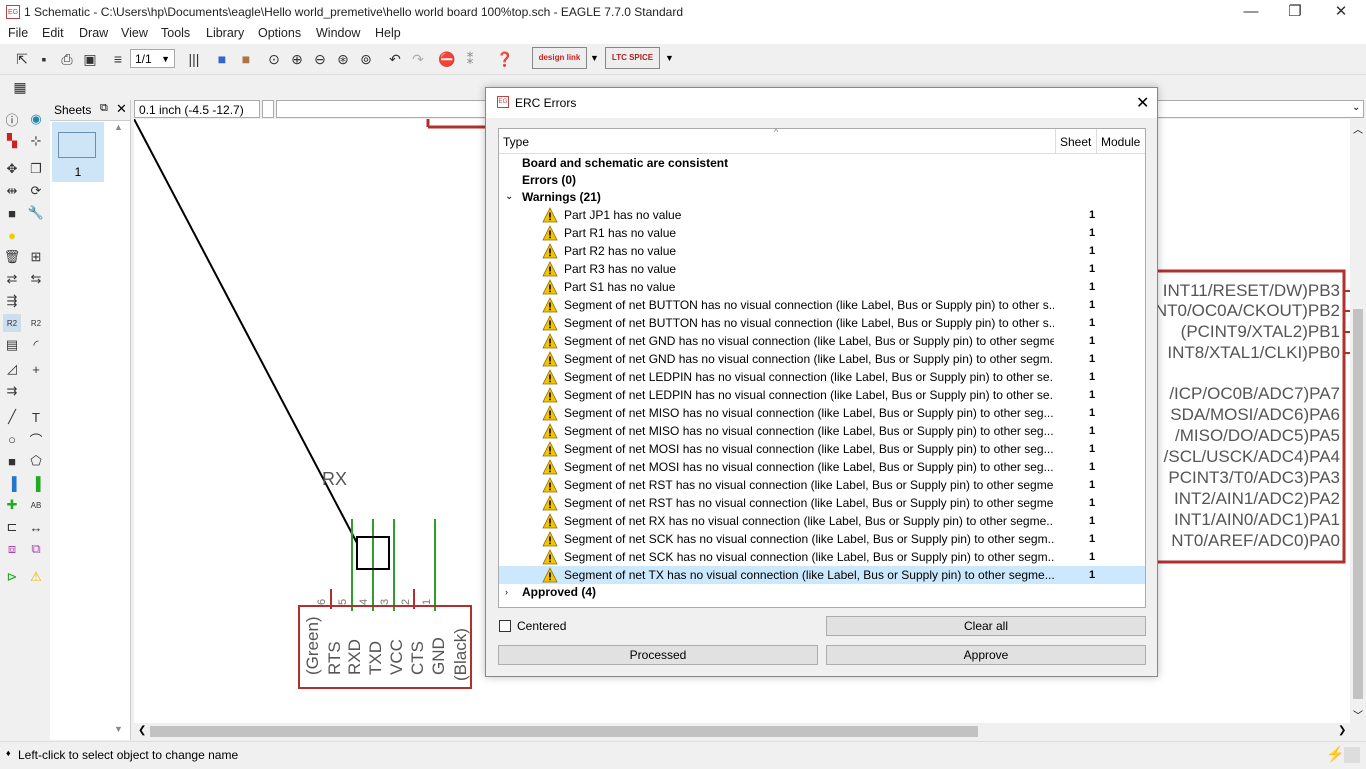  Describe the element at coordinates (134, 33) in the screenshot. I see `menu-view: View` at that location.